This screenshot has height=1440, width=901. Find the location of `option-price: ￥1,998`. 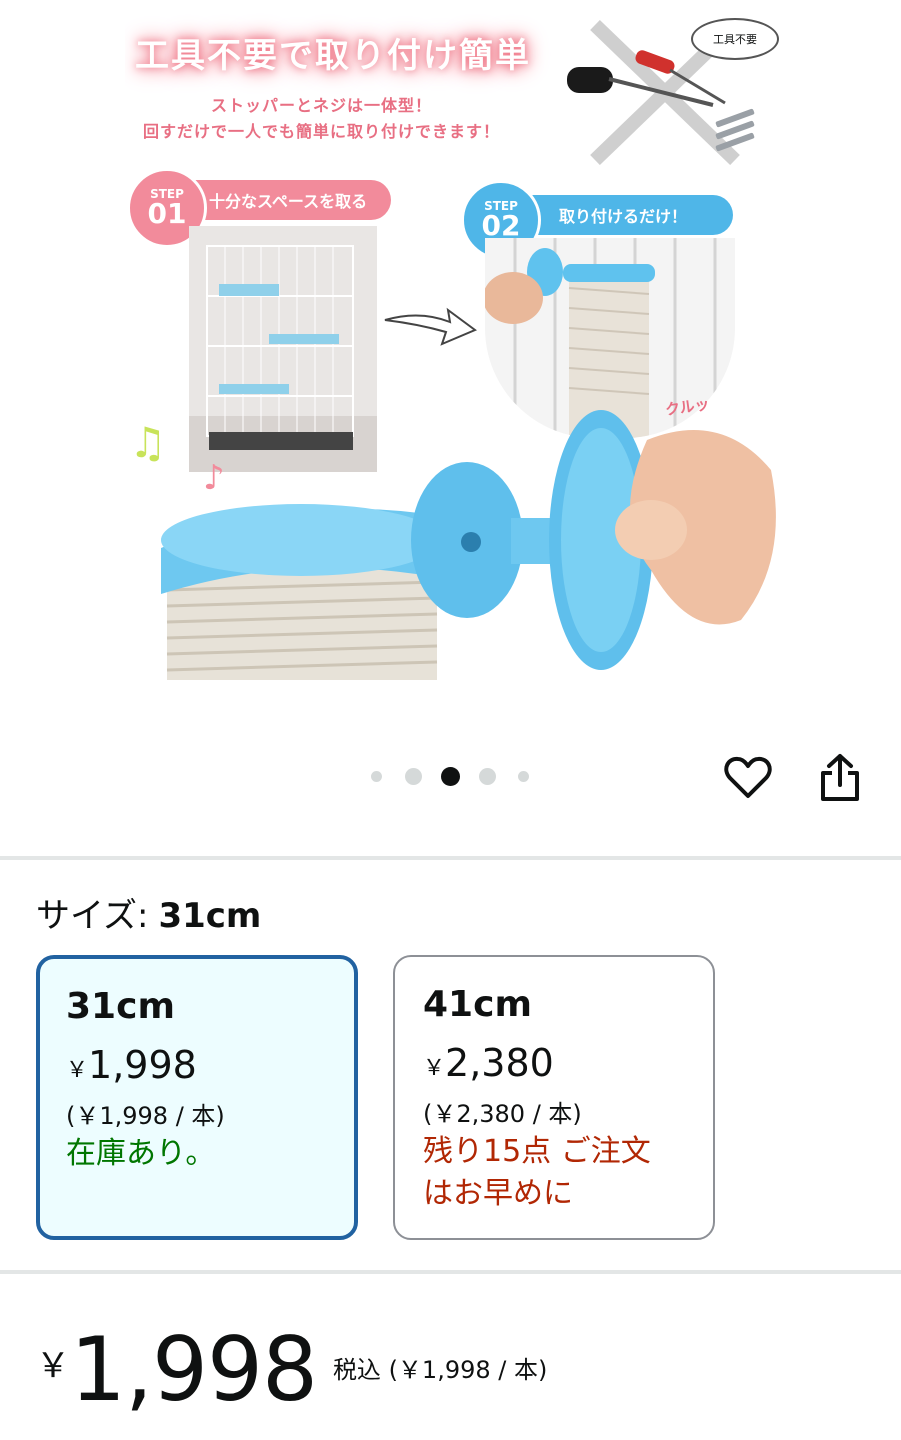

option-price: ￥1,998 is located at coordinates (197, 1065).